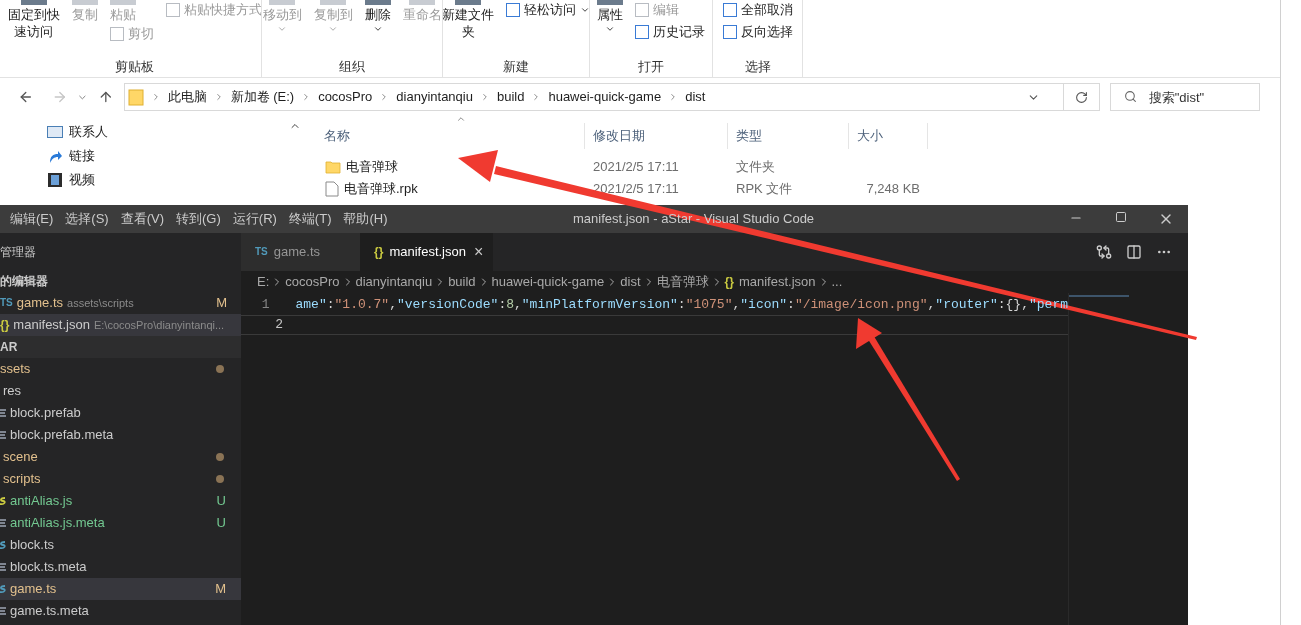  What do you see at coordinates (610, 17) in the screenshot?
I see `ribbon-button: 属性` at bounding box center [610, 17].